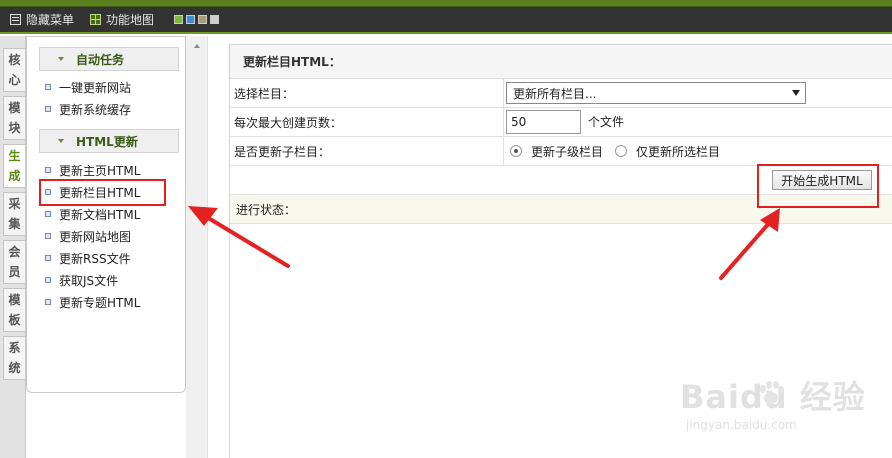 This screenshot has height=458, width=892. Describe the element at coordinates (50, 20) in the screenshot. I see `hide-menu-label: 隐藏菜单` at that location.